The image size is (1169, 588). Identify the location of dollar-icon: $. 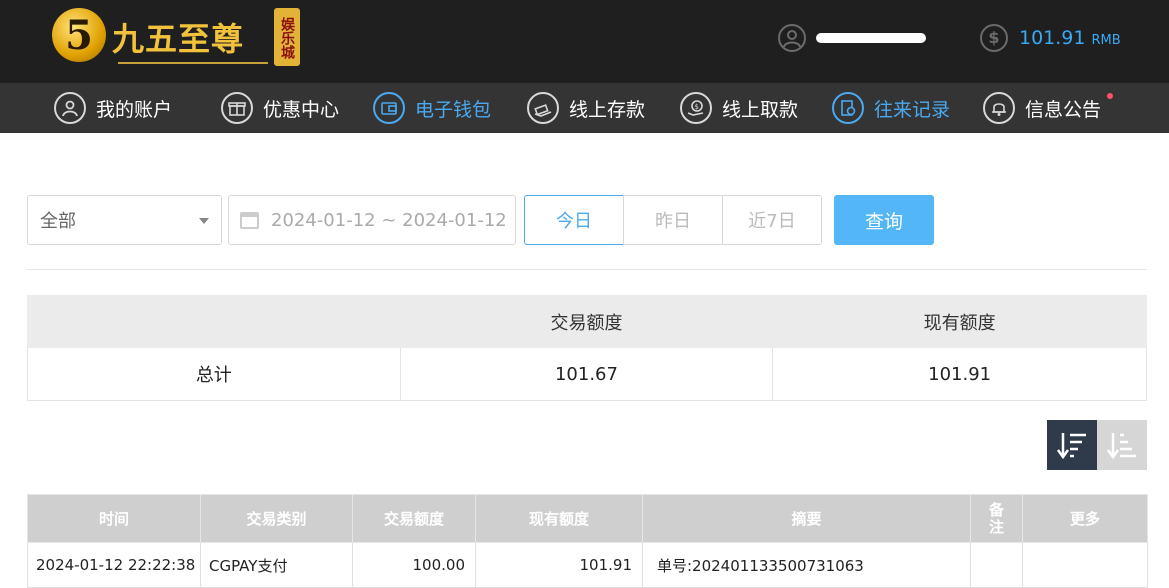
(994, 38).